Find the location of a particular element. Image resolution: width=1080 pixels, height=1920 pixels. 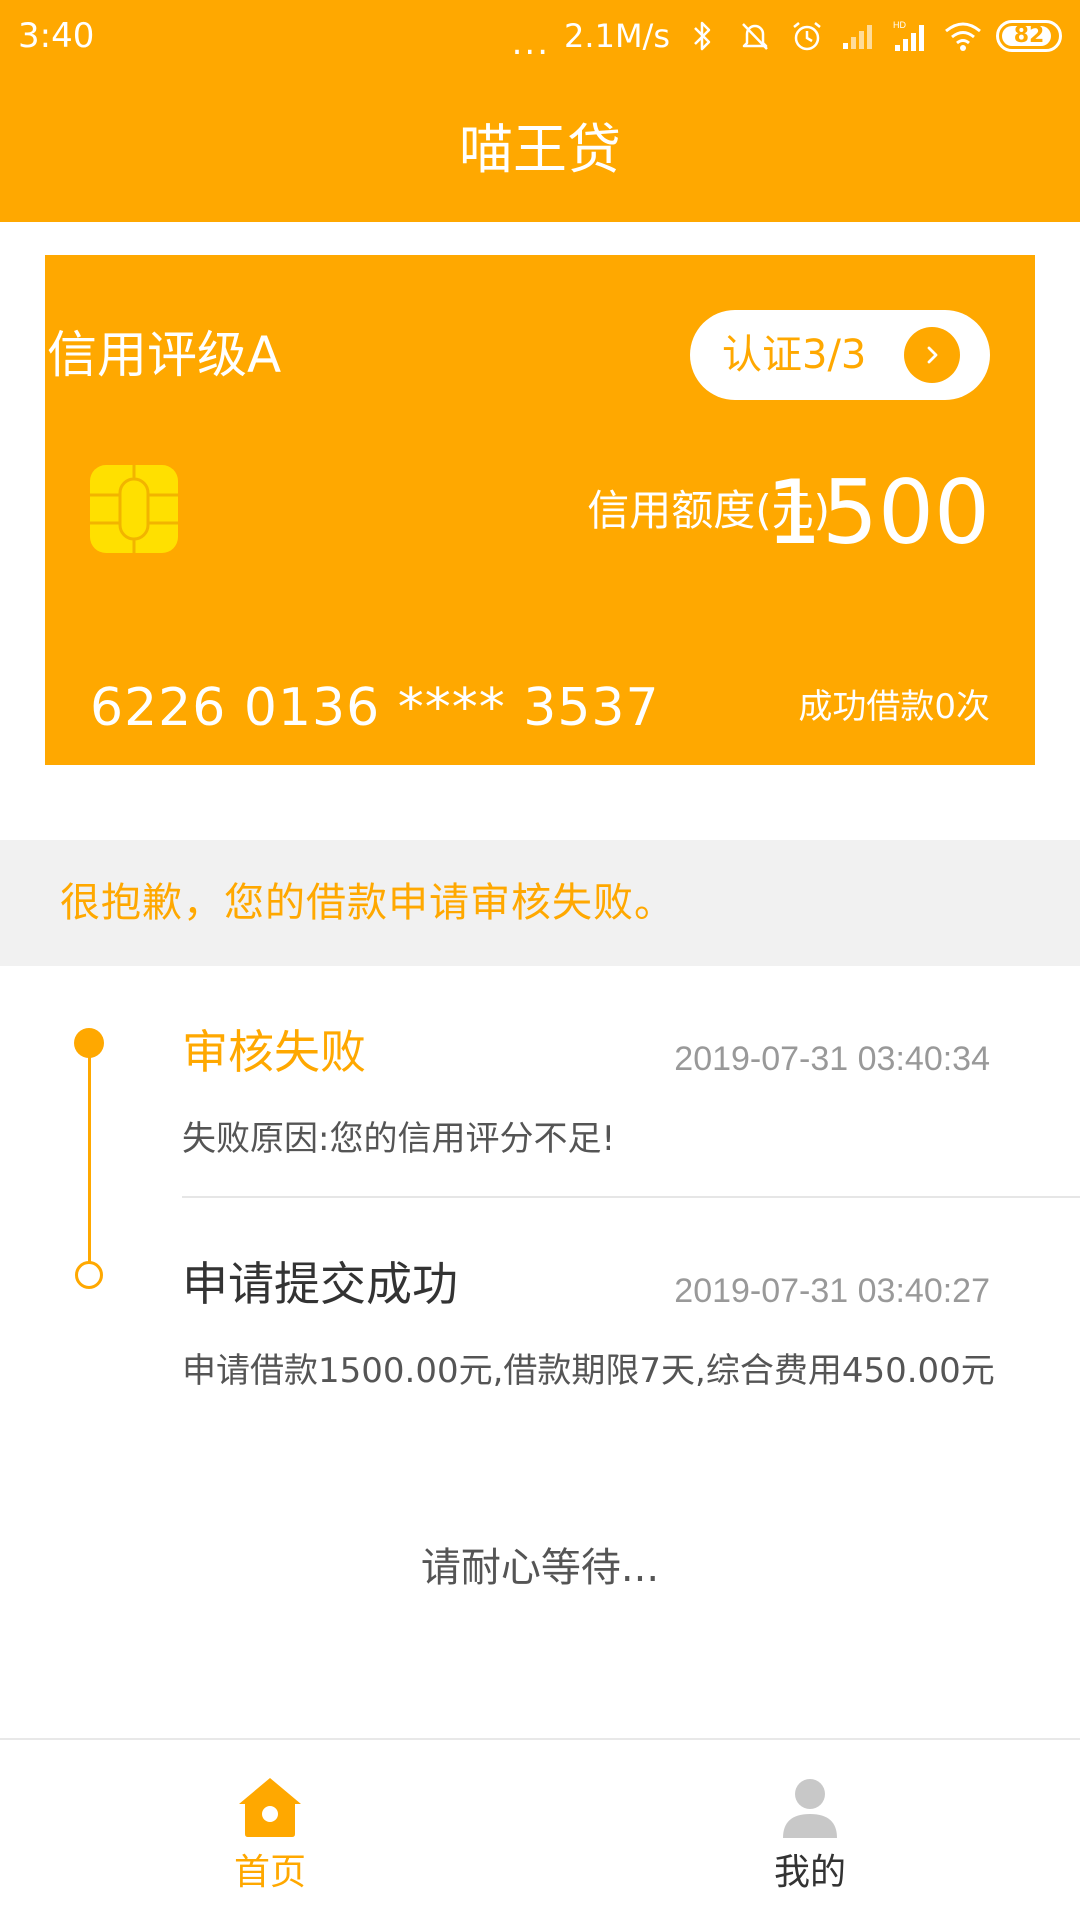

bottom-nav: 首页 我的 is located at coordinates (540, 1829).